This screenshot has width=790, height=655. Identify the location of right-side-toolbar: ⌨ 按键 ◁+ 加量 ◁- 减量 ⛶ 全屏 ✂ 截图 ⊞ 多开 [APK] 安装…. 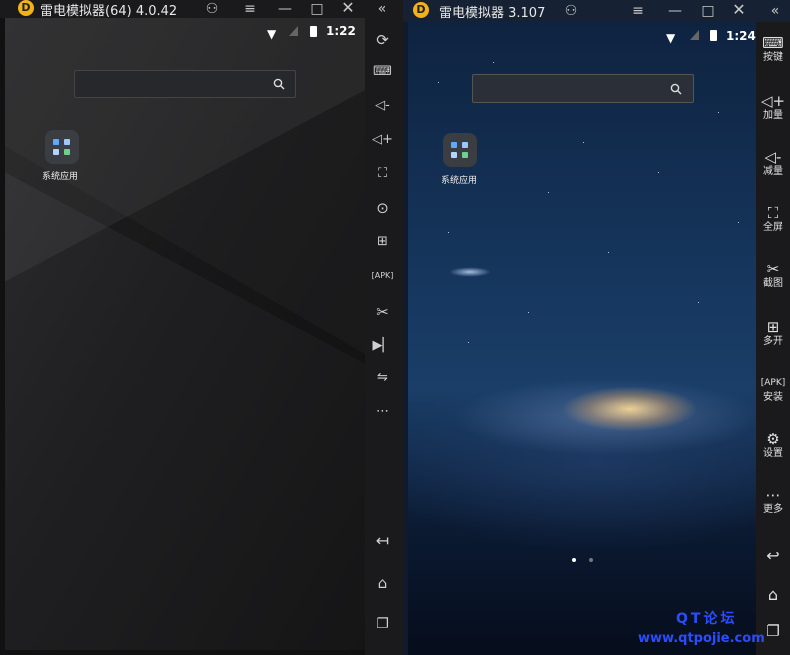
(773, 338).